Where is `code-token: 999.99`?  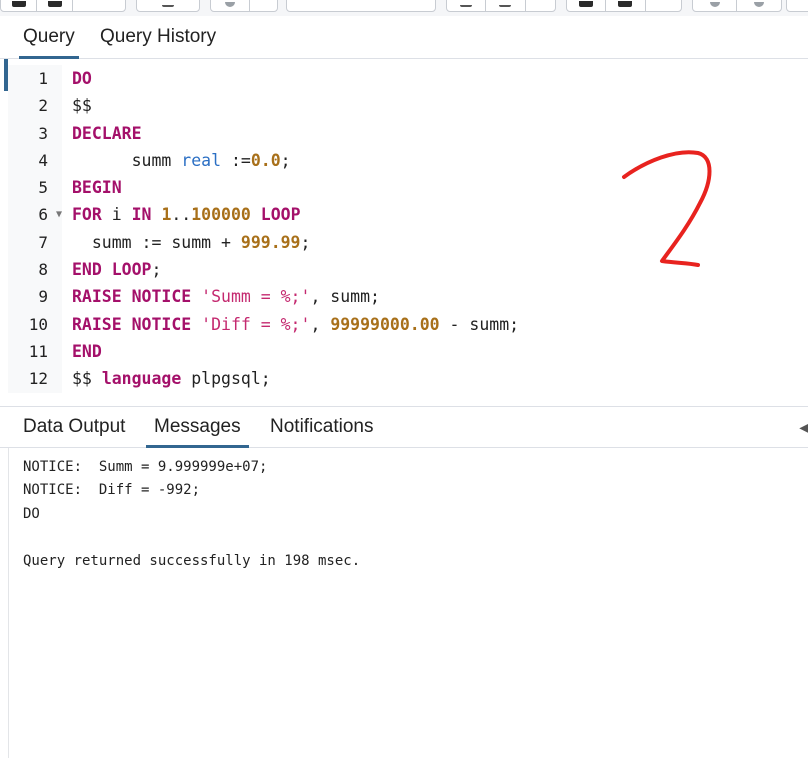 code-token: 999.99 is located at coordinates (270, 242).